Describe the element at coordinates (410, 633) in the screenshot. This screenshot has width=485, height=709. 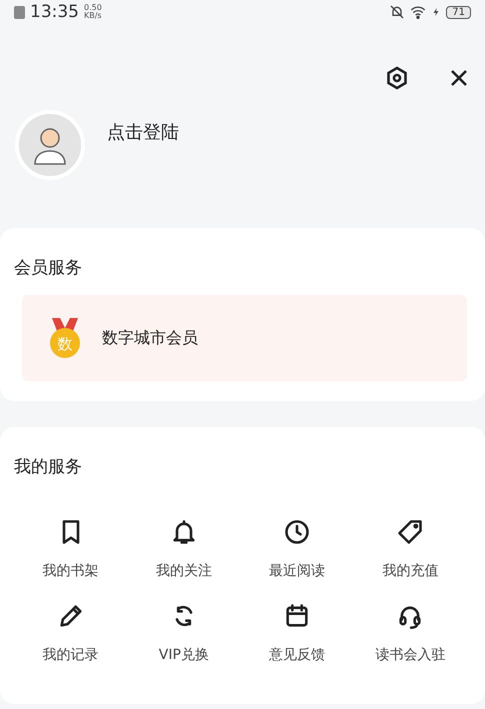
I see `service-button: 读书会入驻` at that location.